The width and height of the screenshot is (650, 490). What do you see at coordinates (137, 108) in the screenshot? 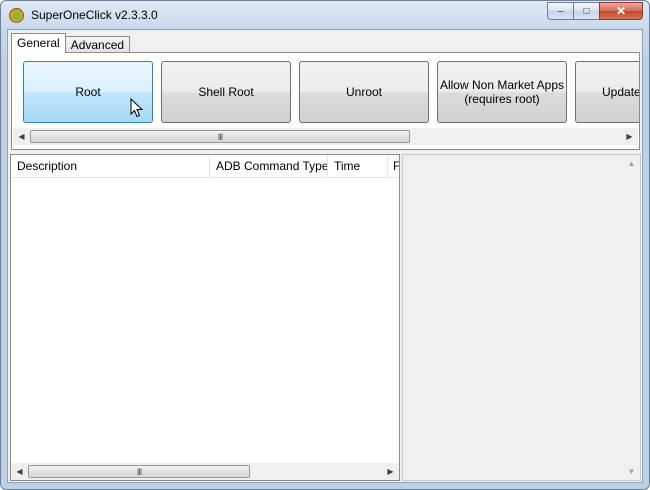
I see `mouse-cursor-icon` at bounding box center [137, 108].